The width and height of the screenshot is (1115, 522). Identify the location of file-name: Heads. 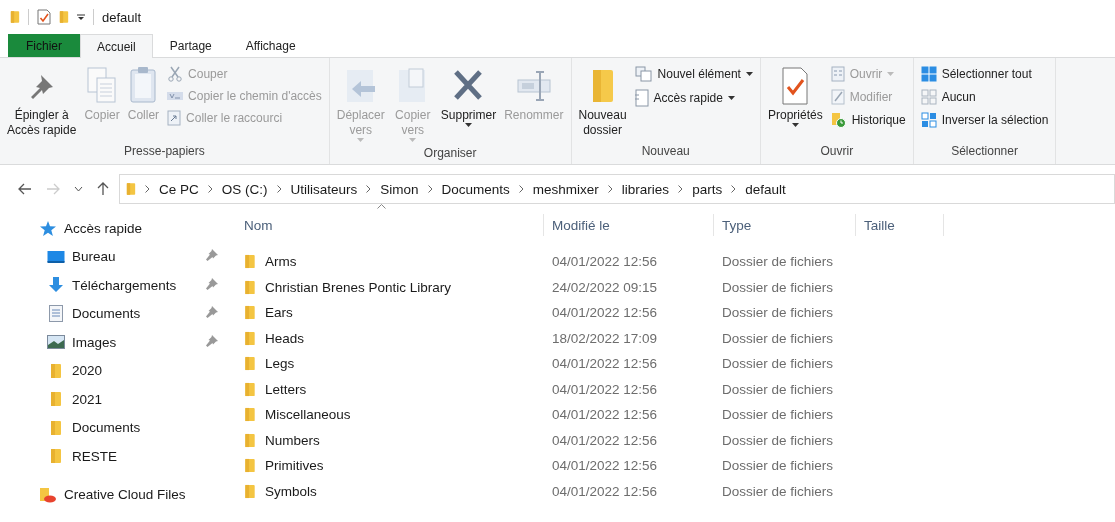
(285, 338).